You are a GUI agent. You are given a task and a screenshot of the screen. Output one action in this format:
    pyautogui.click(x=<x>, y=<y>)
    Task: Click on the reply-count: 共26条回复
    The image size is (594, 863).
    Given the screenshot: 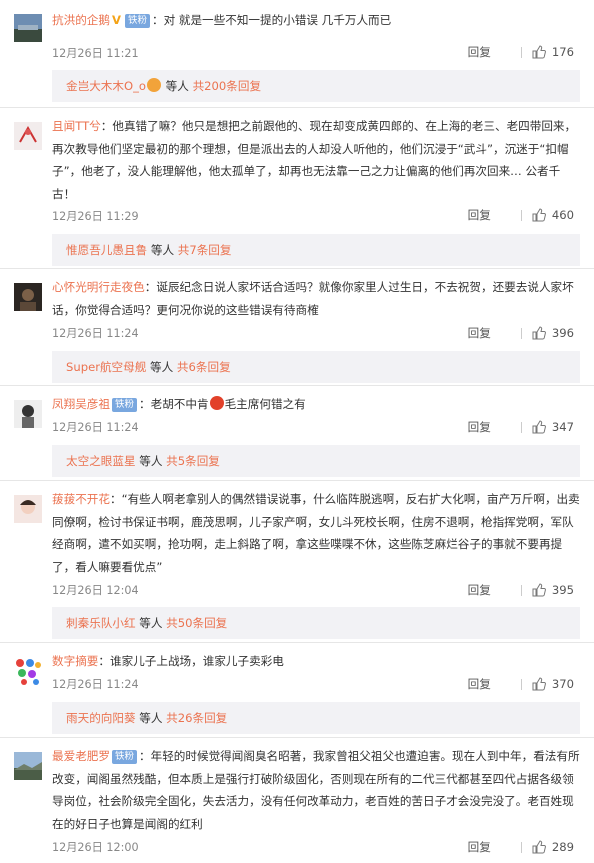 What is the action you would take?
    pyautogui.click(x=196, y=718)
    